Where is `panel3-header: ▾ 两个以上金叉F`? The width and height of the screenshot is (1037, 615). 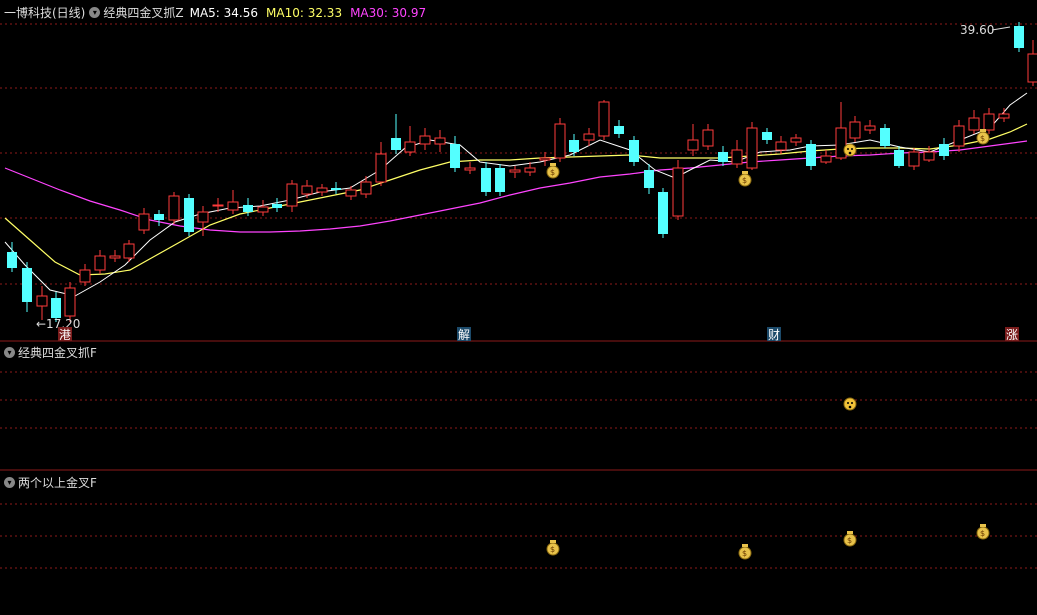
panel3-header: ▾ 两个以上金叉F is located at coordinates (48, 482).